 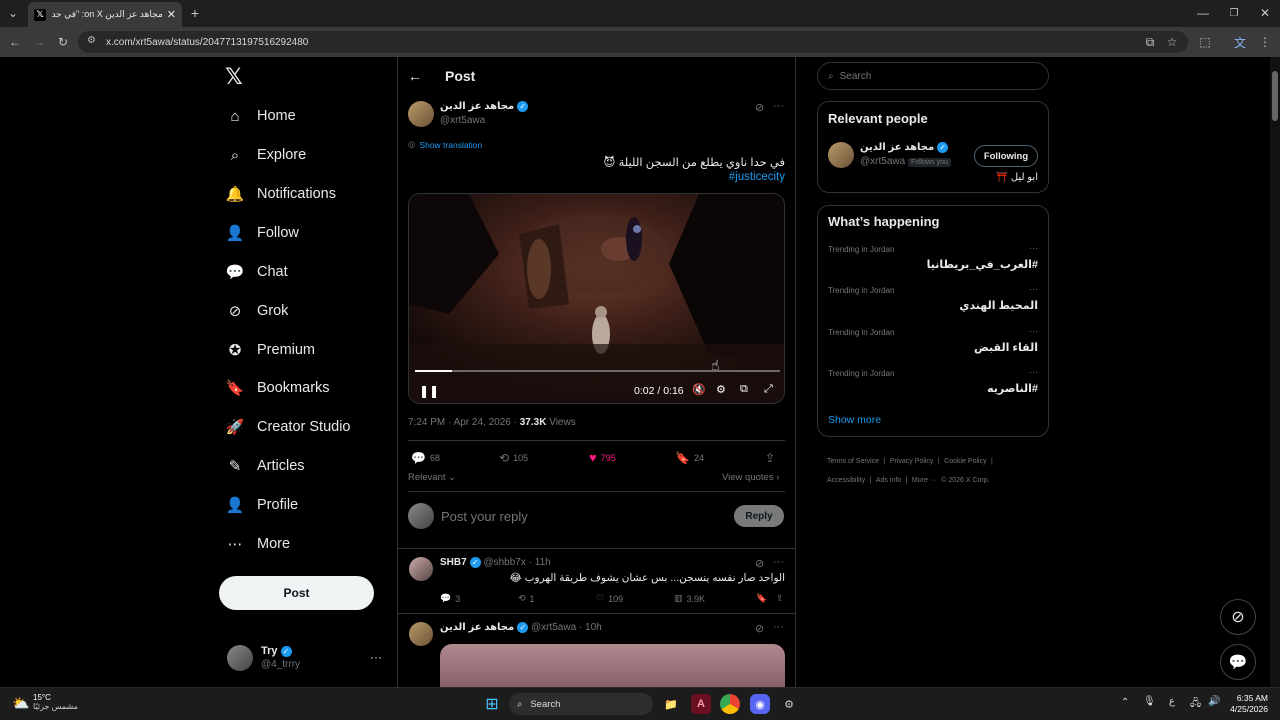 I want to click on show-translation-link: ◎ Show translation, so click(x=445, y=144).